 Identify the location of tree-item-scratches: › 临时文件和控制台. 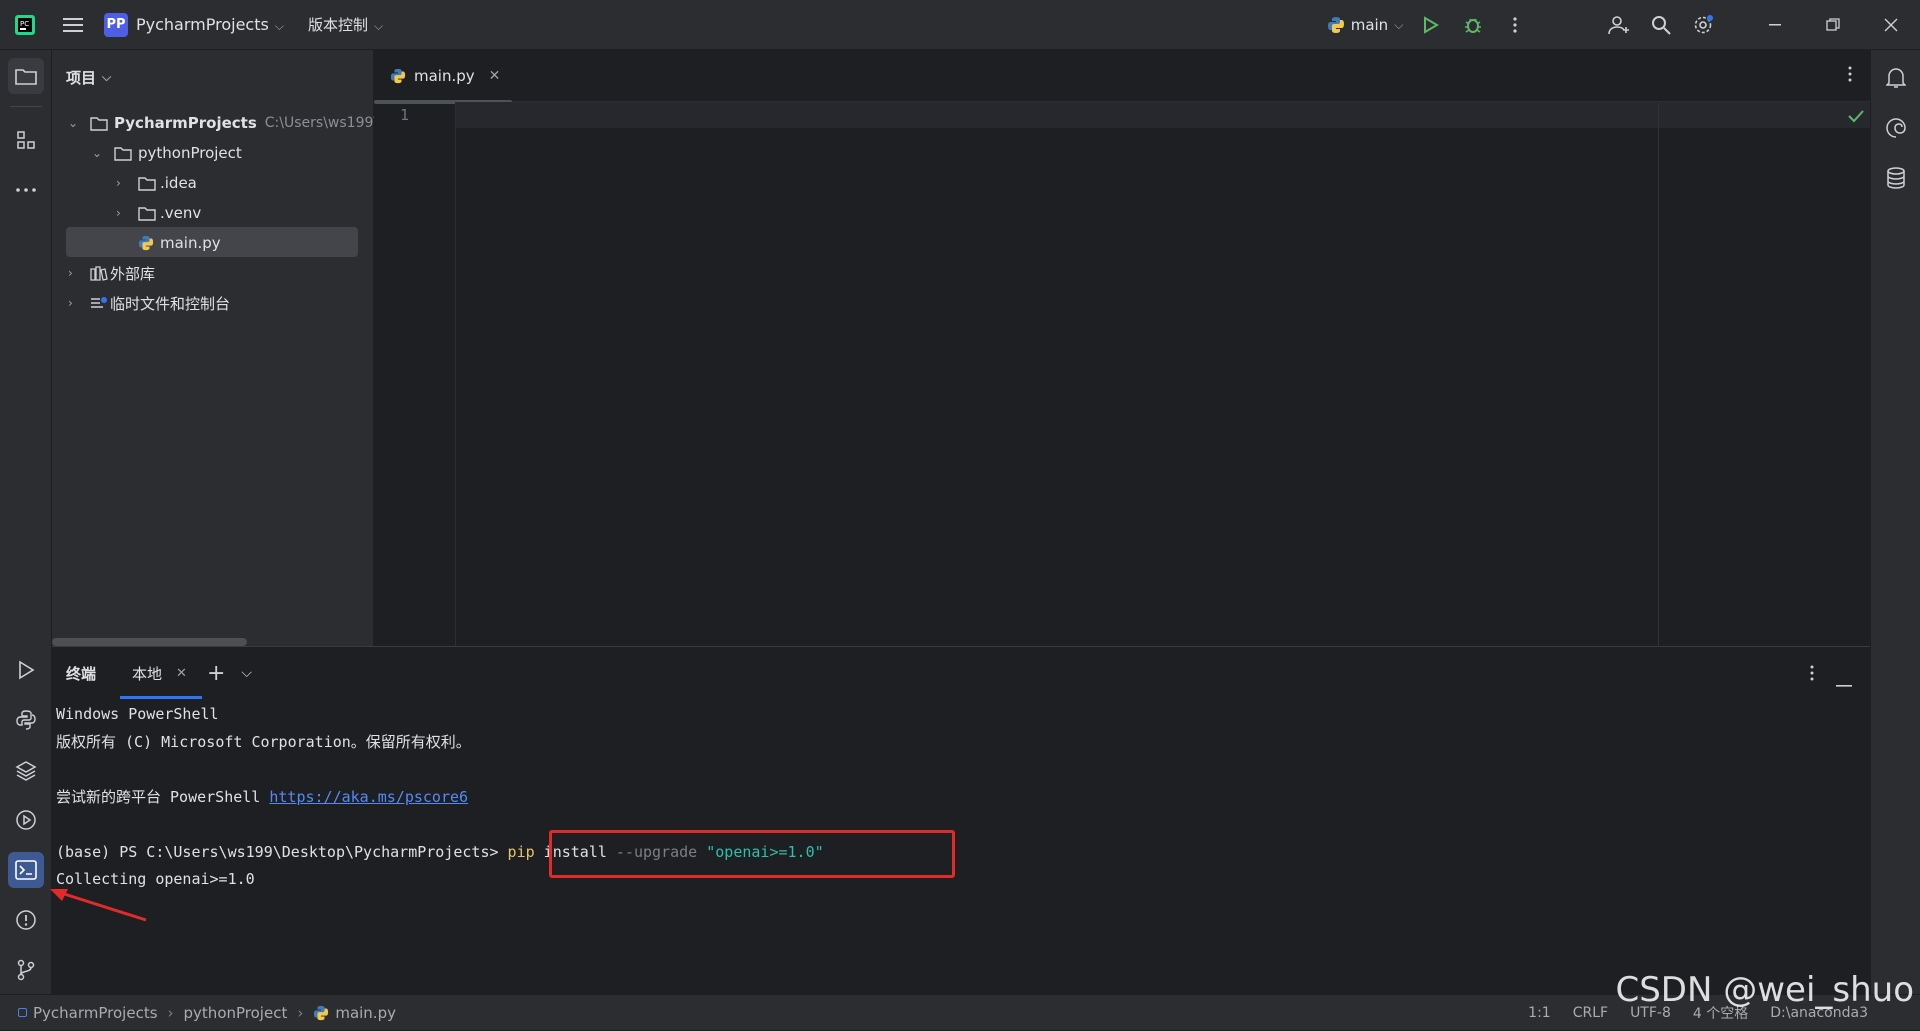
(149, 303).